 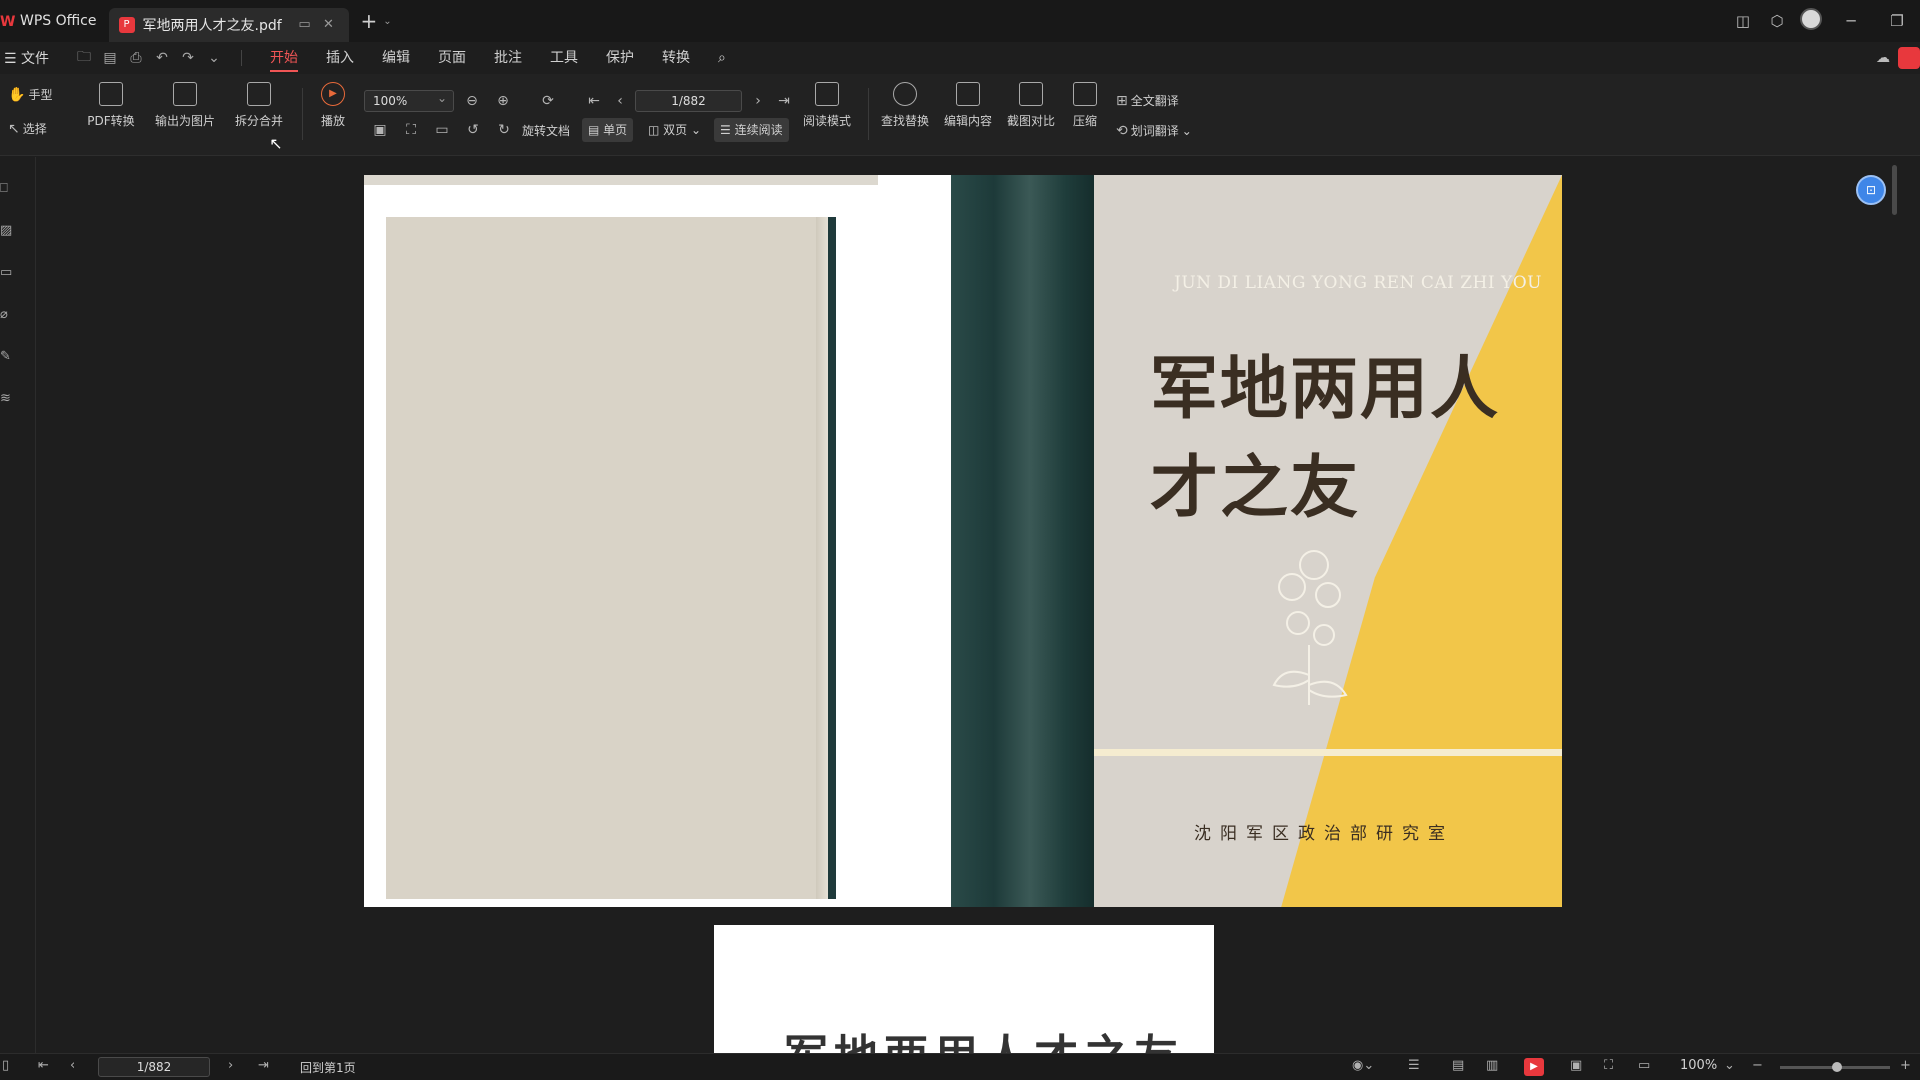 I want to click on menu-tab-protect: 保护, so click(x=620, y=58).